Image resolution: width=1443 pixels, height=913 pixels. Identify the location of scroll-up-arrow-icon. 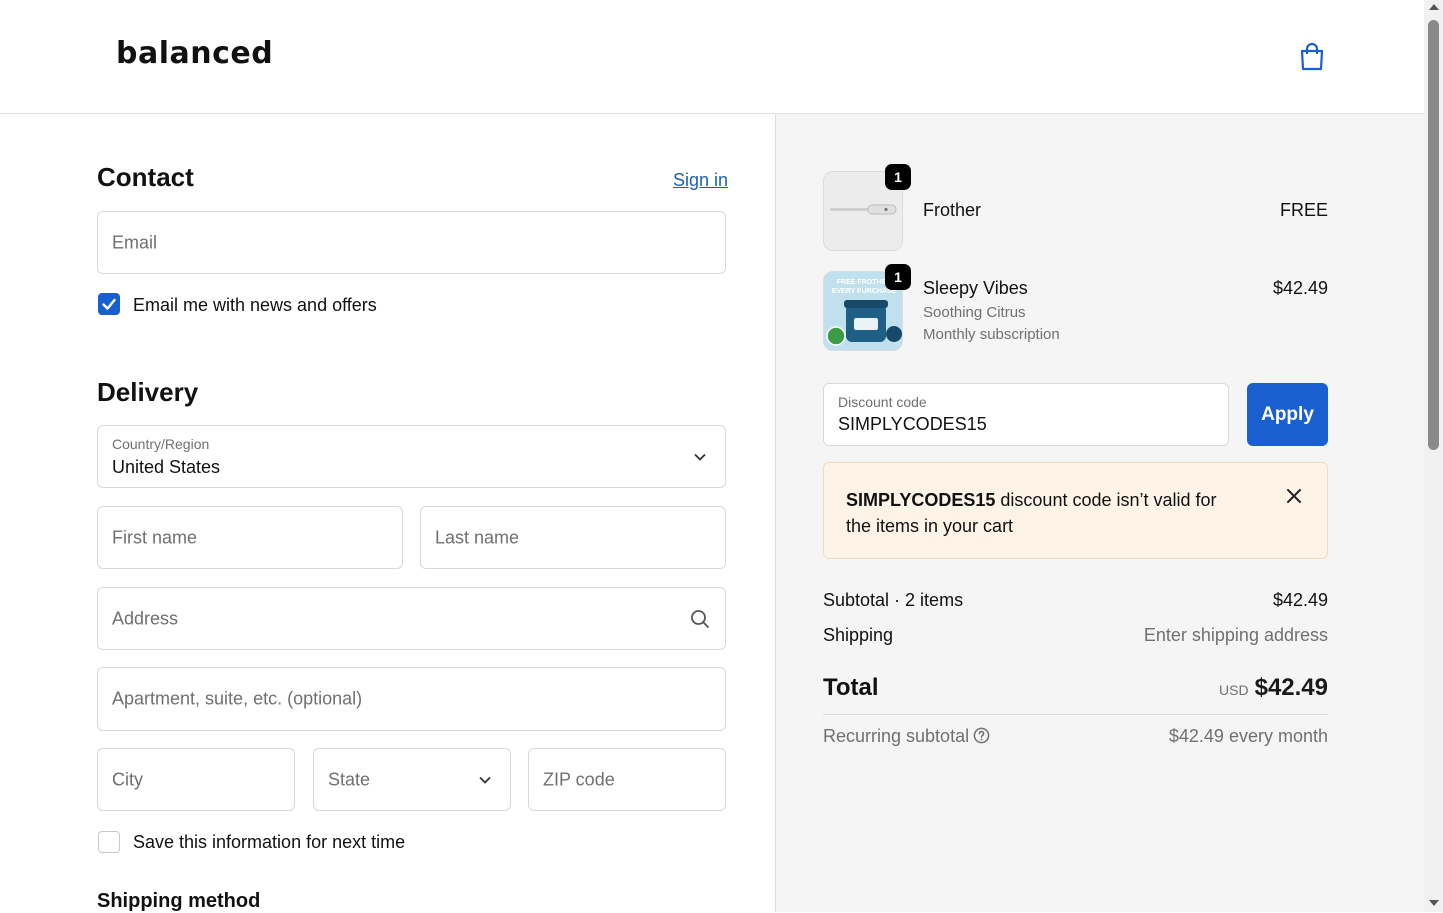
(1434, 7).